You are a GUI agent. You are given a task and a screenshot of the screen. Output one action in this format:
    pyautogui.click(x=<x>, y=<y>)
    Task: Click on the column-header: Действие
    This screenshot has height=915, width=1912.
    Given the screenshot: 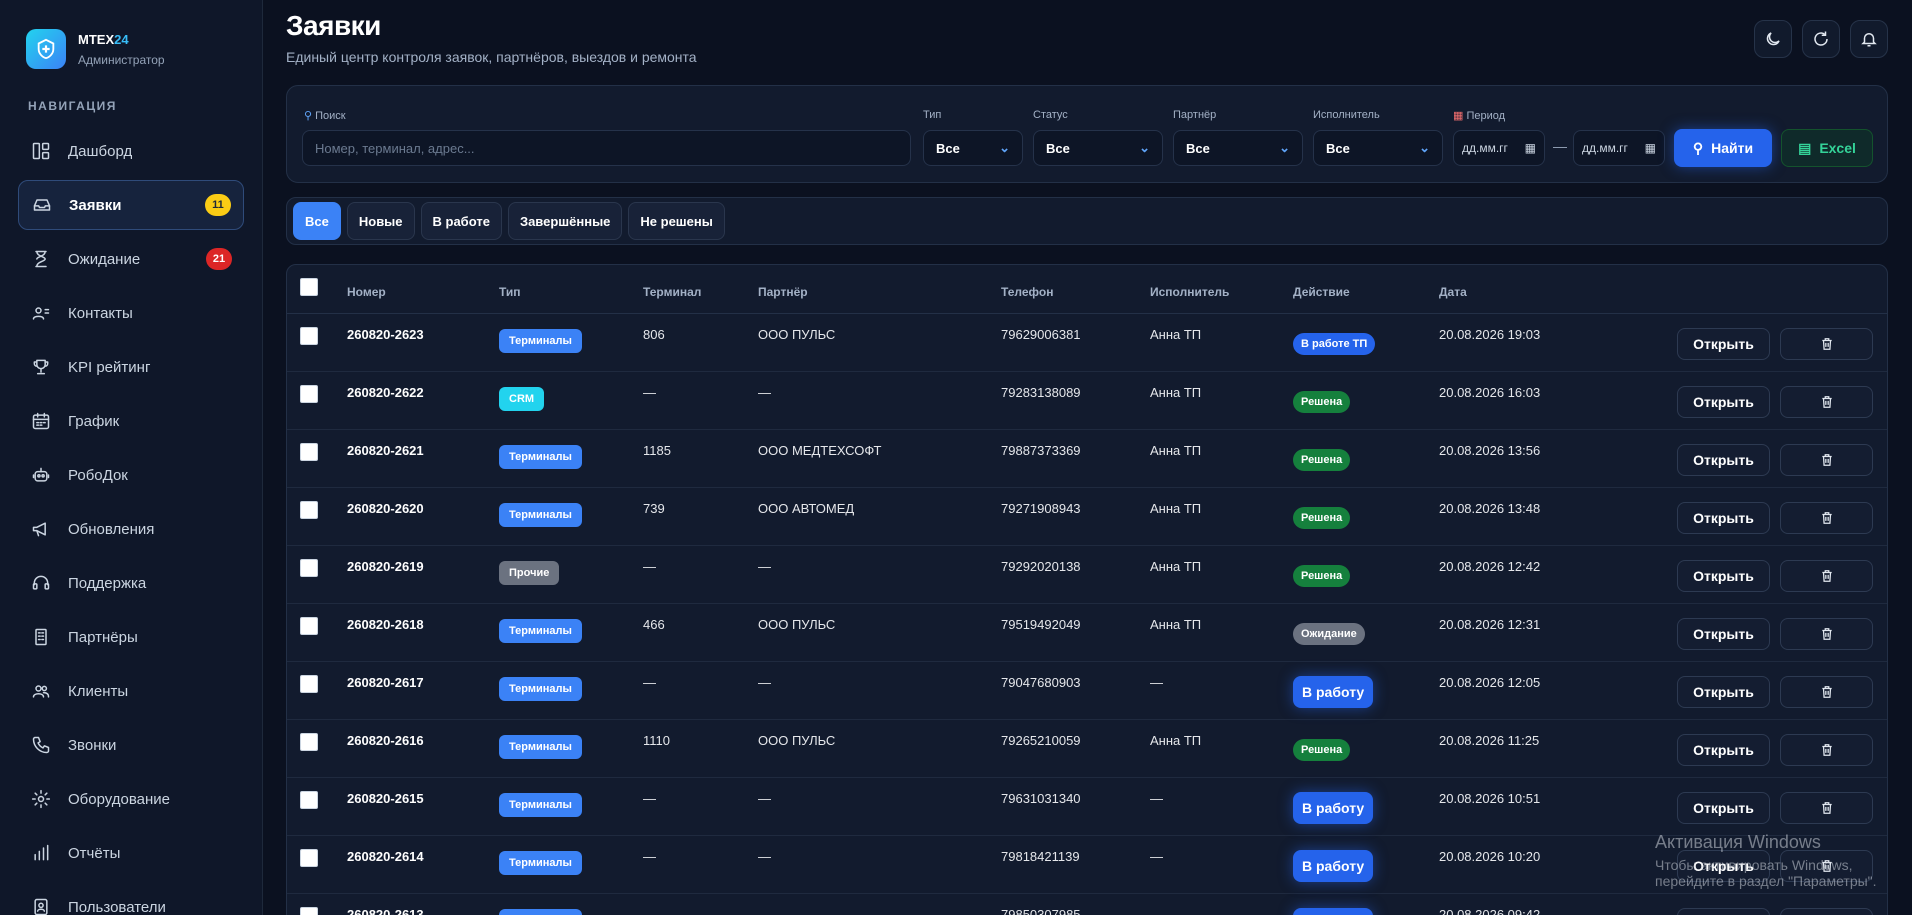 What is the action you would take?
    pyautogui.click(x=1321, y=292)
    